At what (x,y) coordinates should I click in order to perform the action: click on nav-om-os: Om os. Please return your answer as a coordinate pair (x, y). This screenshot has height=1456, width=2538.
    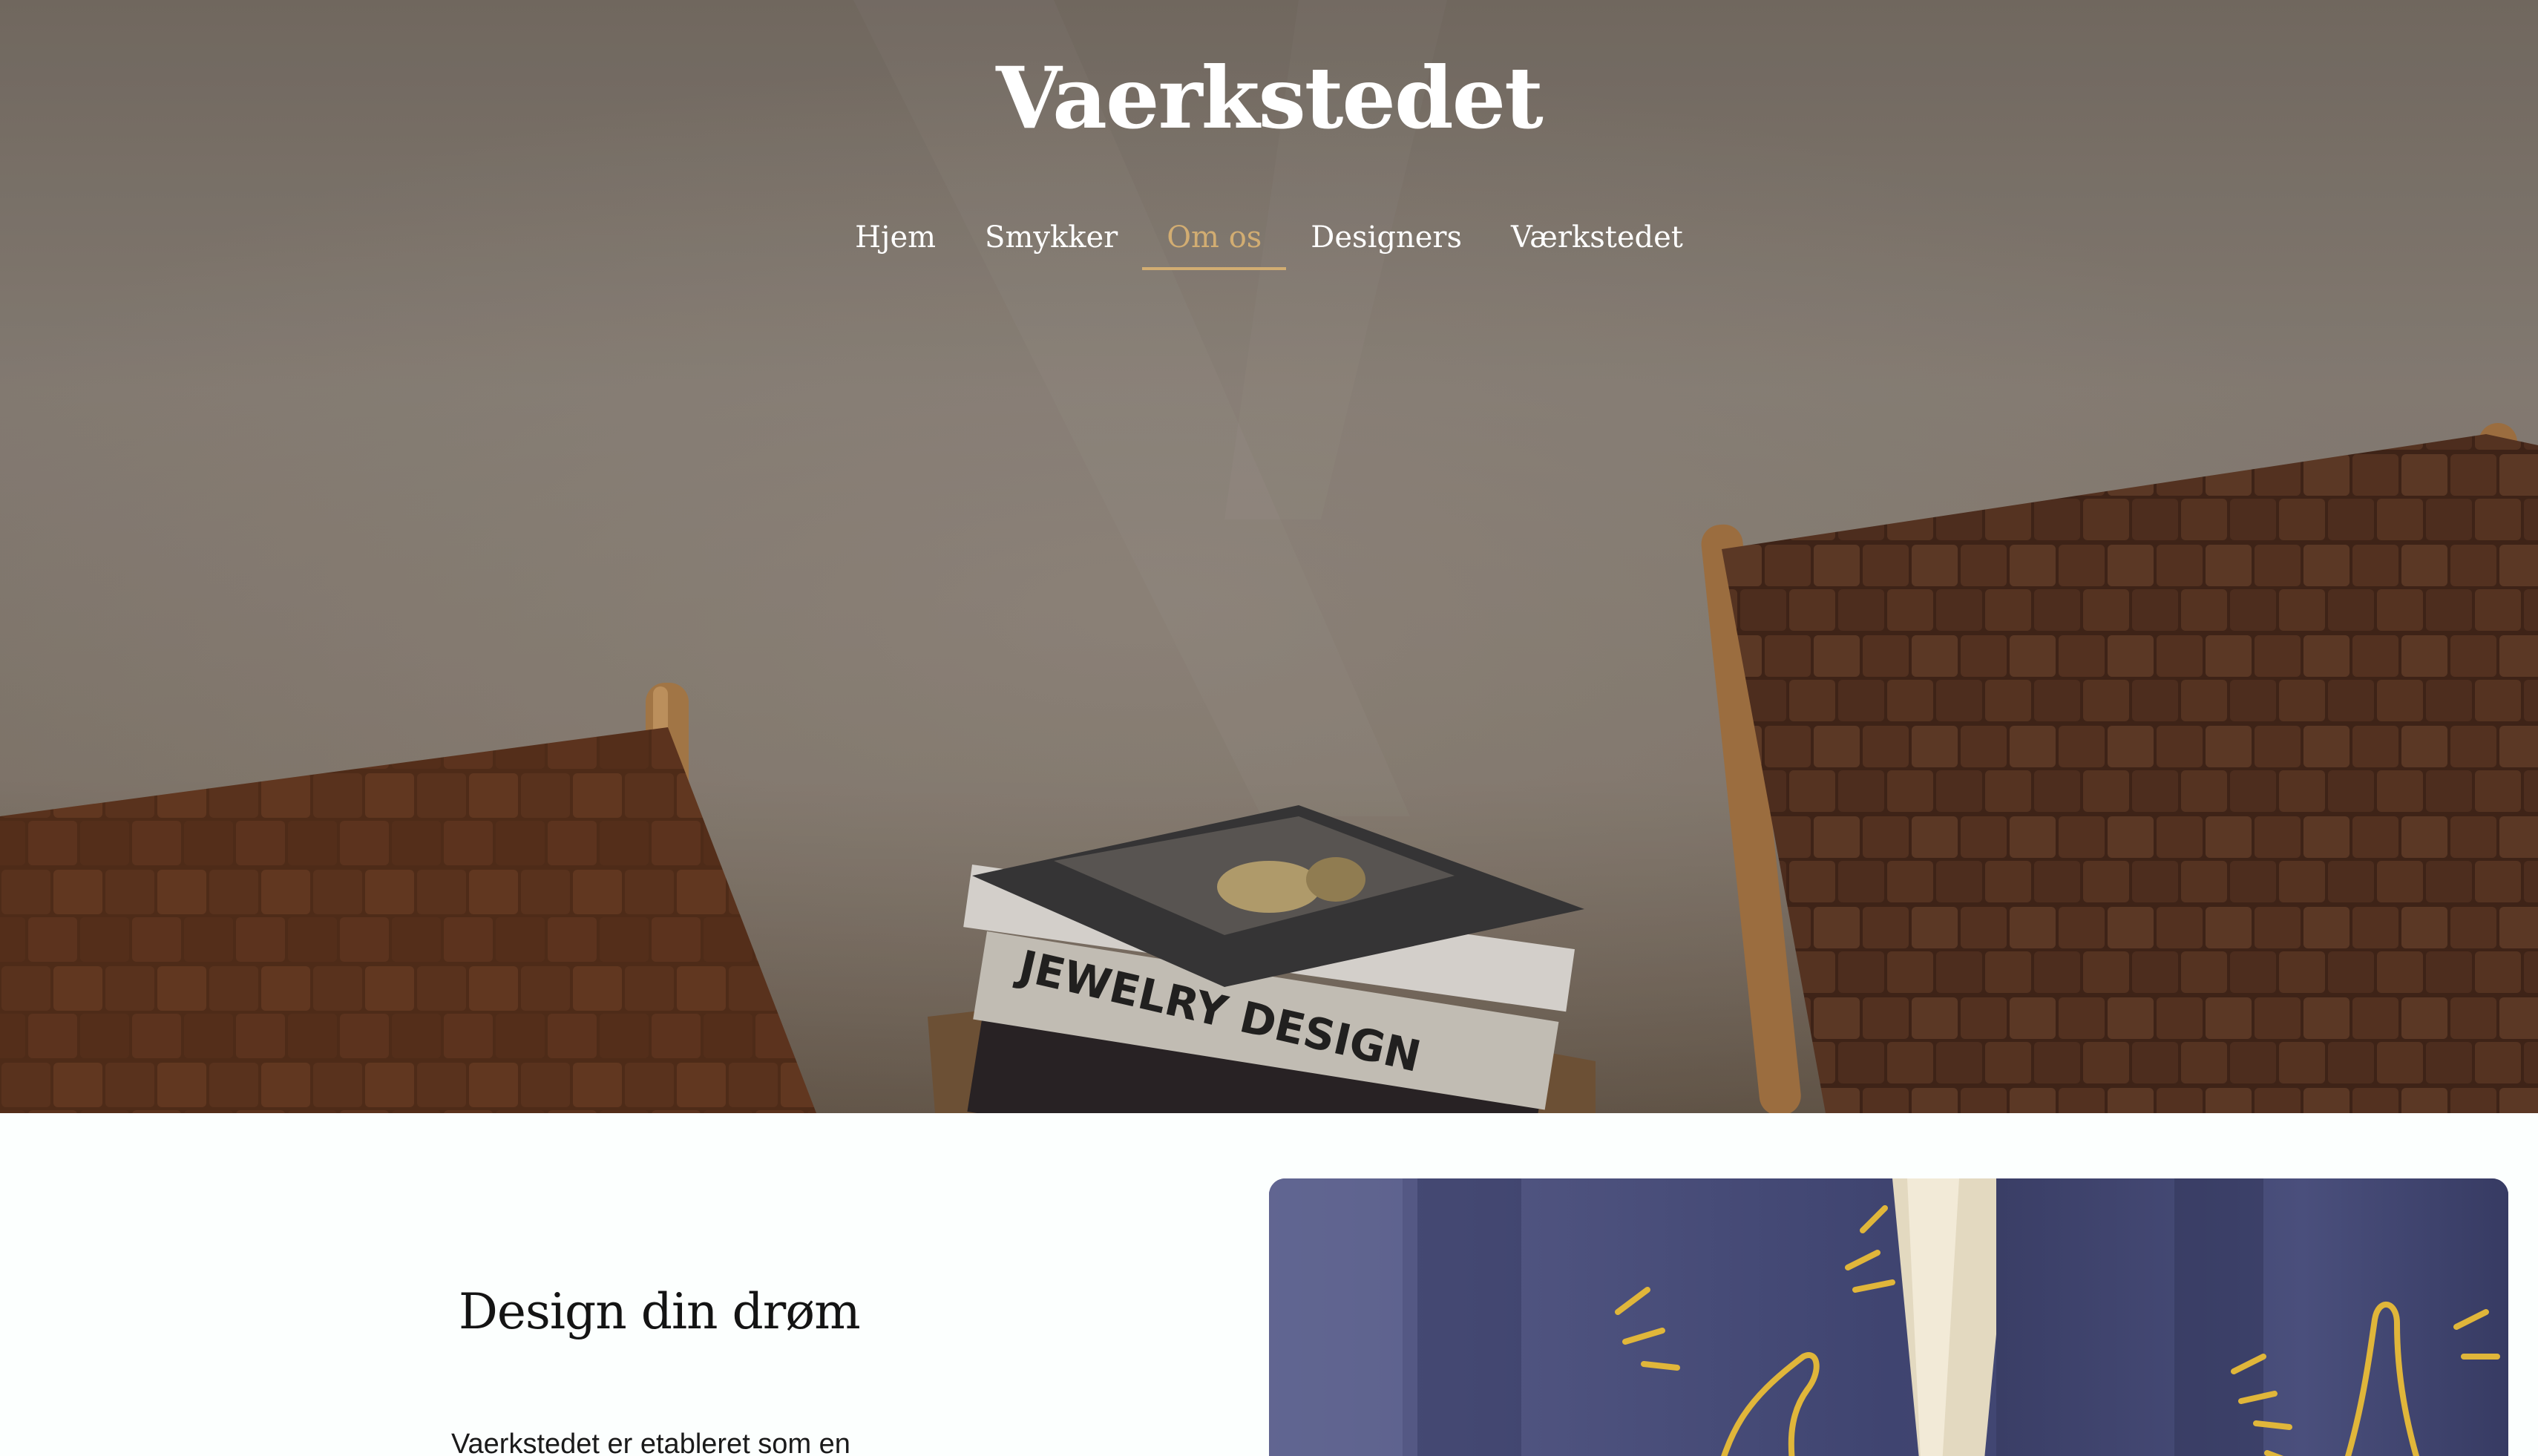
    Looking at the image, I should click on (1214, 240).